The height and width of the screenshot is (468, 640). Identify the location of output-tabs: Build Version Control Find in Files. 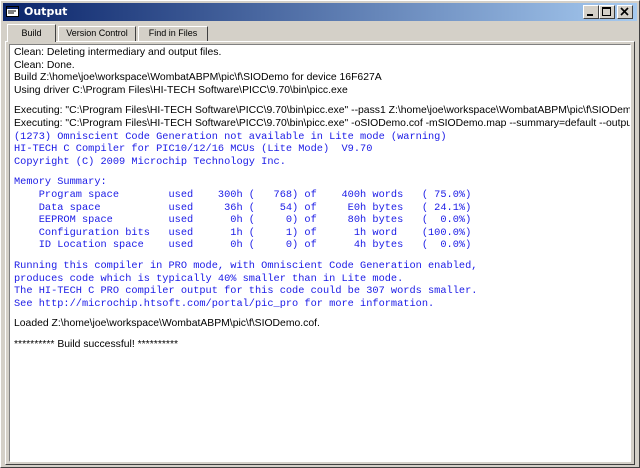
(117, 32).